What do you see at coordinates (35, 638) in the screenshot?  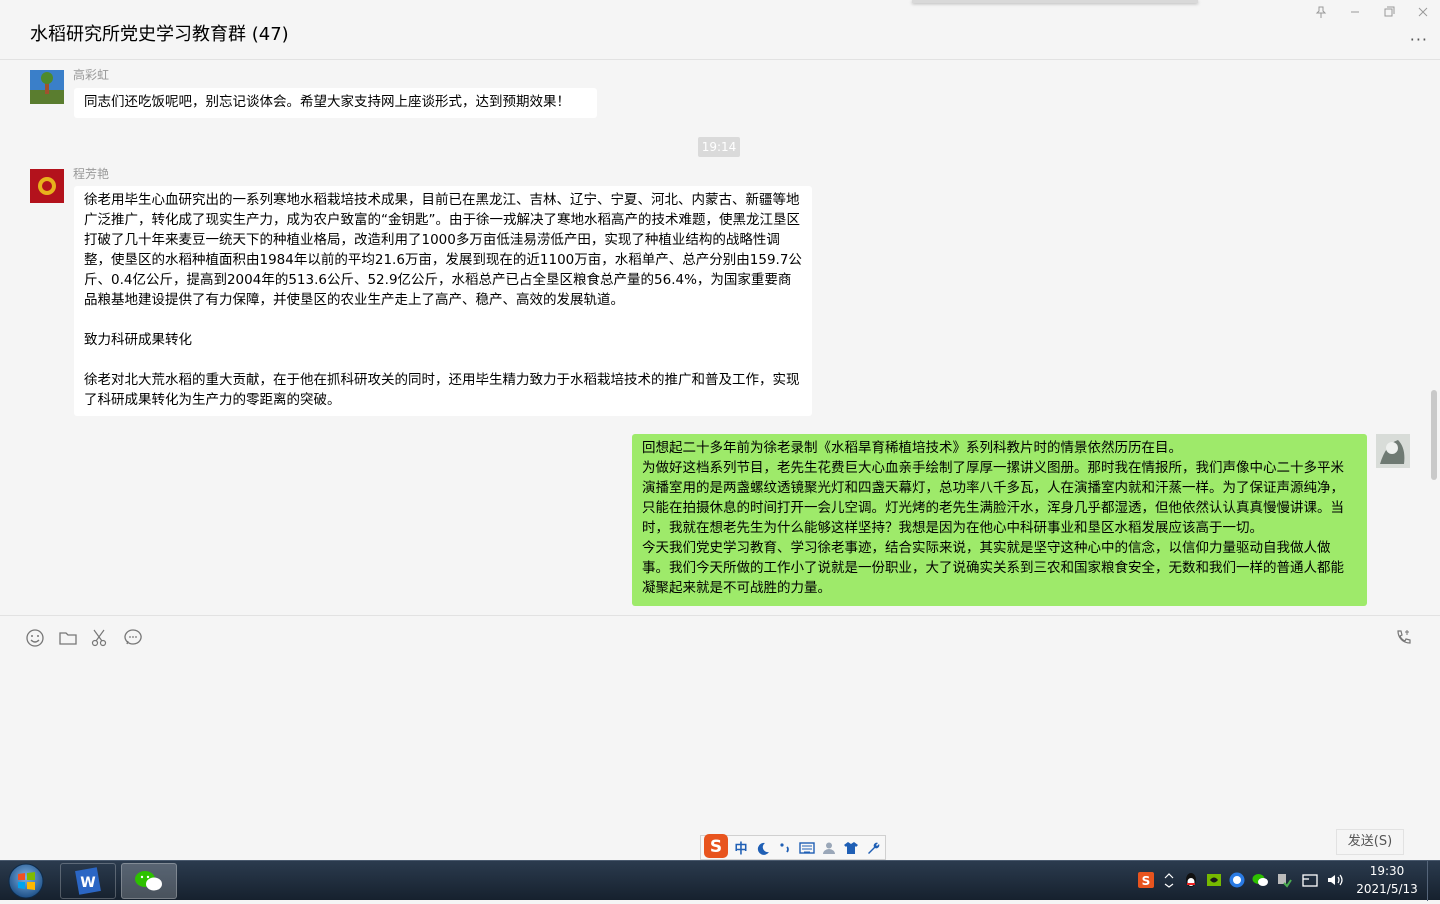 I see `emoji-icon` at bounding box center [35, 638].